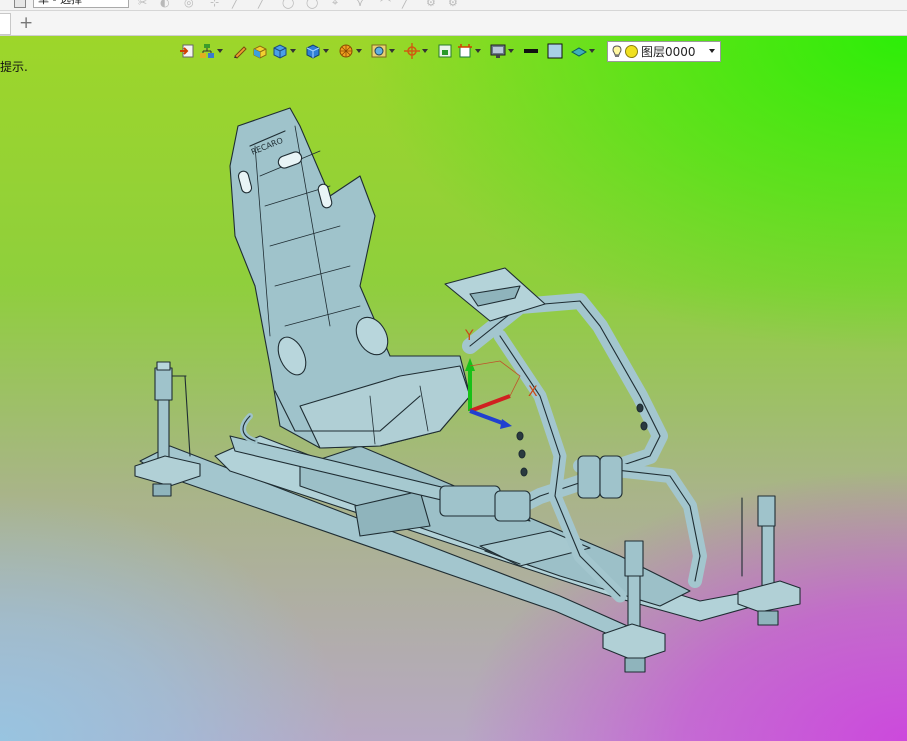 The image size is (907, 741). I want to click on mode-icon, so click(20, 4).